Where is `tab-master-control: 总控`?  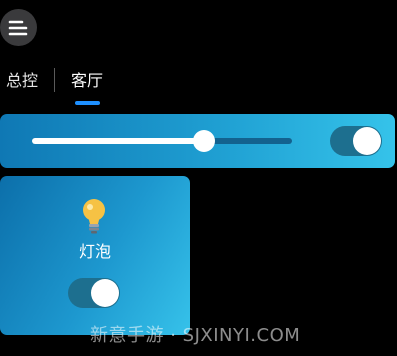
tab-master-control: 总控 is located at coordinates (22, 81).